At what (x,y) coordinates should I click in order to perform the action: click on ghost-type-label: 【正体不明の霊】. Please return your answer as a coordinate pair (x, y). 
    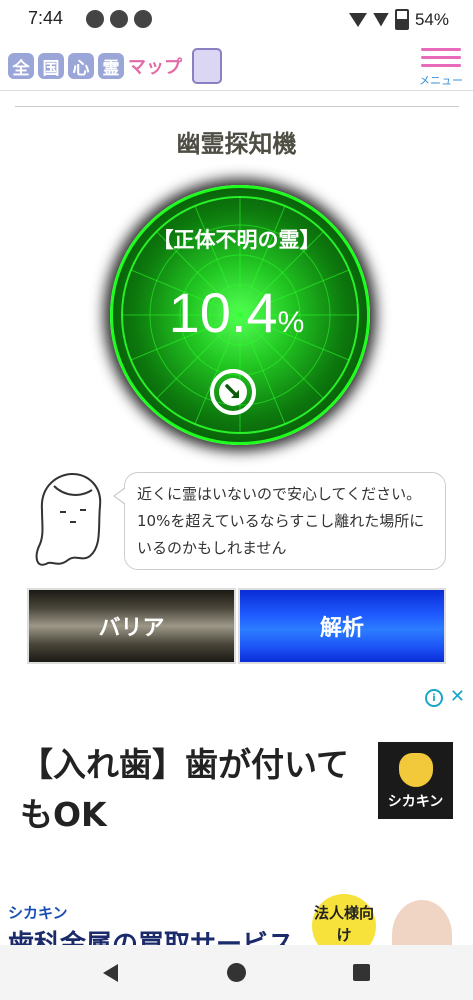
    Looking at the image, I should click on (236, 240).